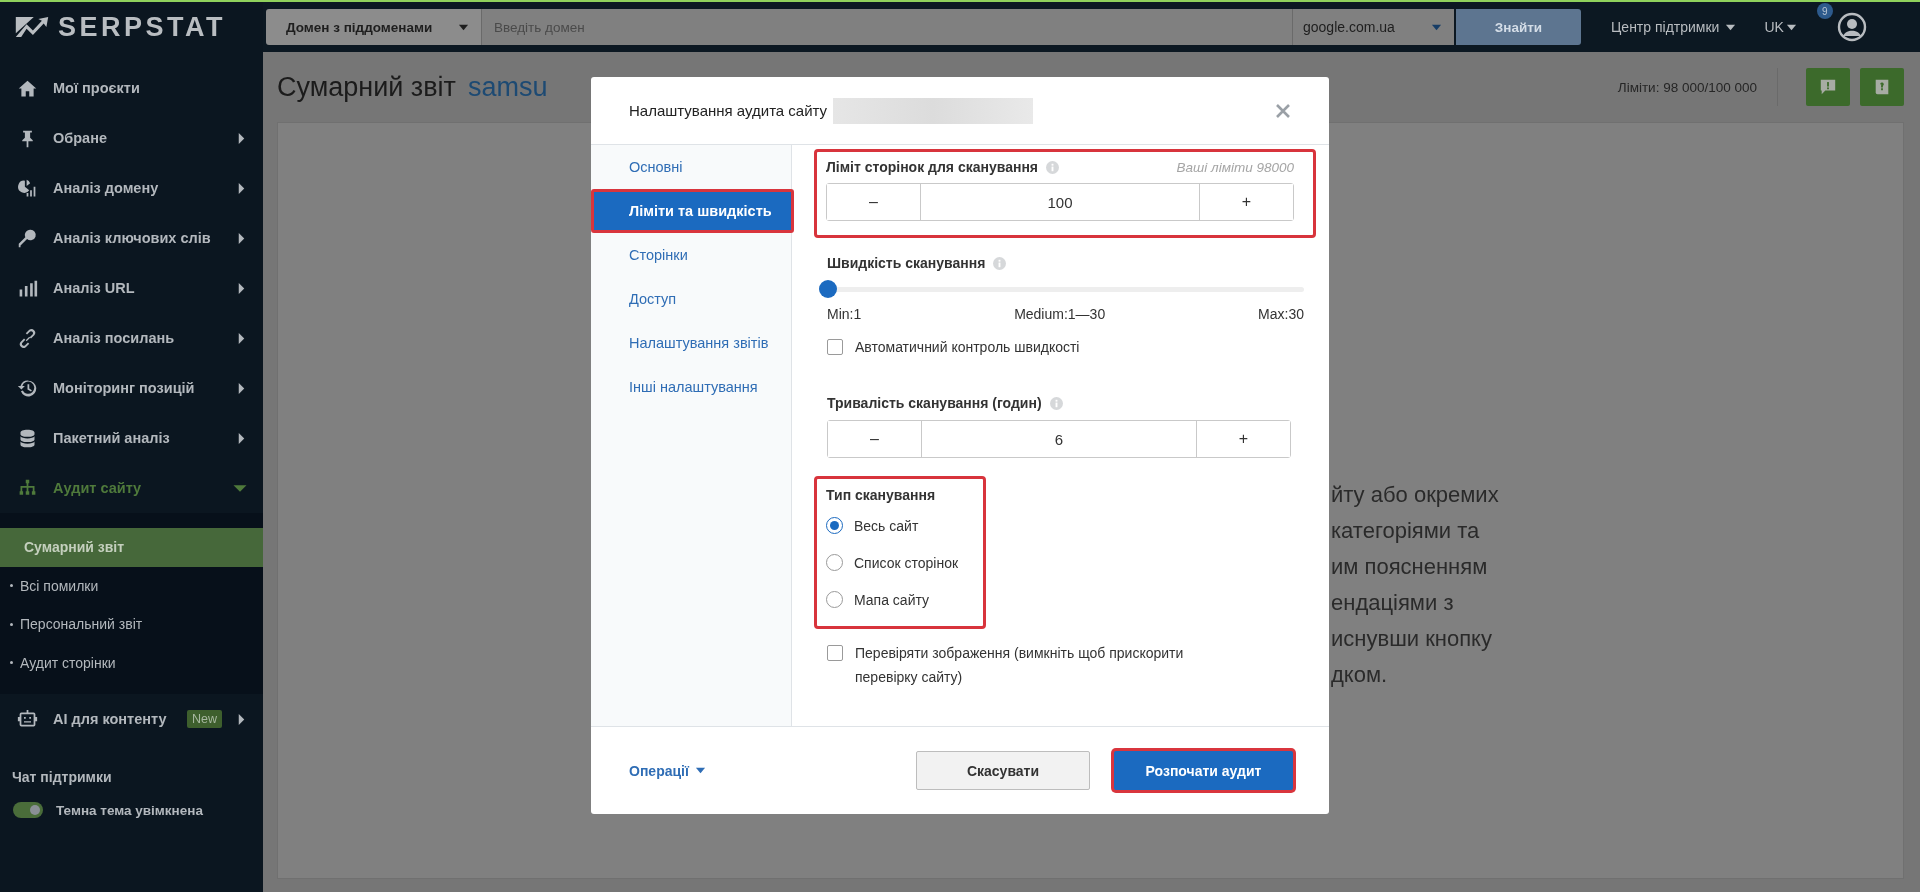  Describe the element at coordinates (1360, 675) in the screenshot. I see `description-line: дком.` at that location.